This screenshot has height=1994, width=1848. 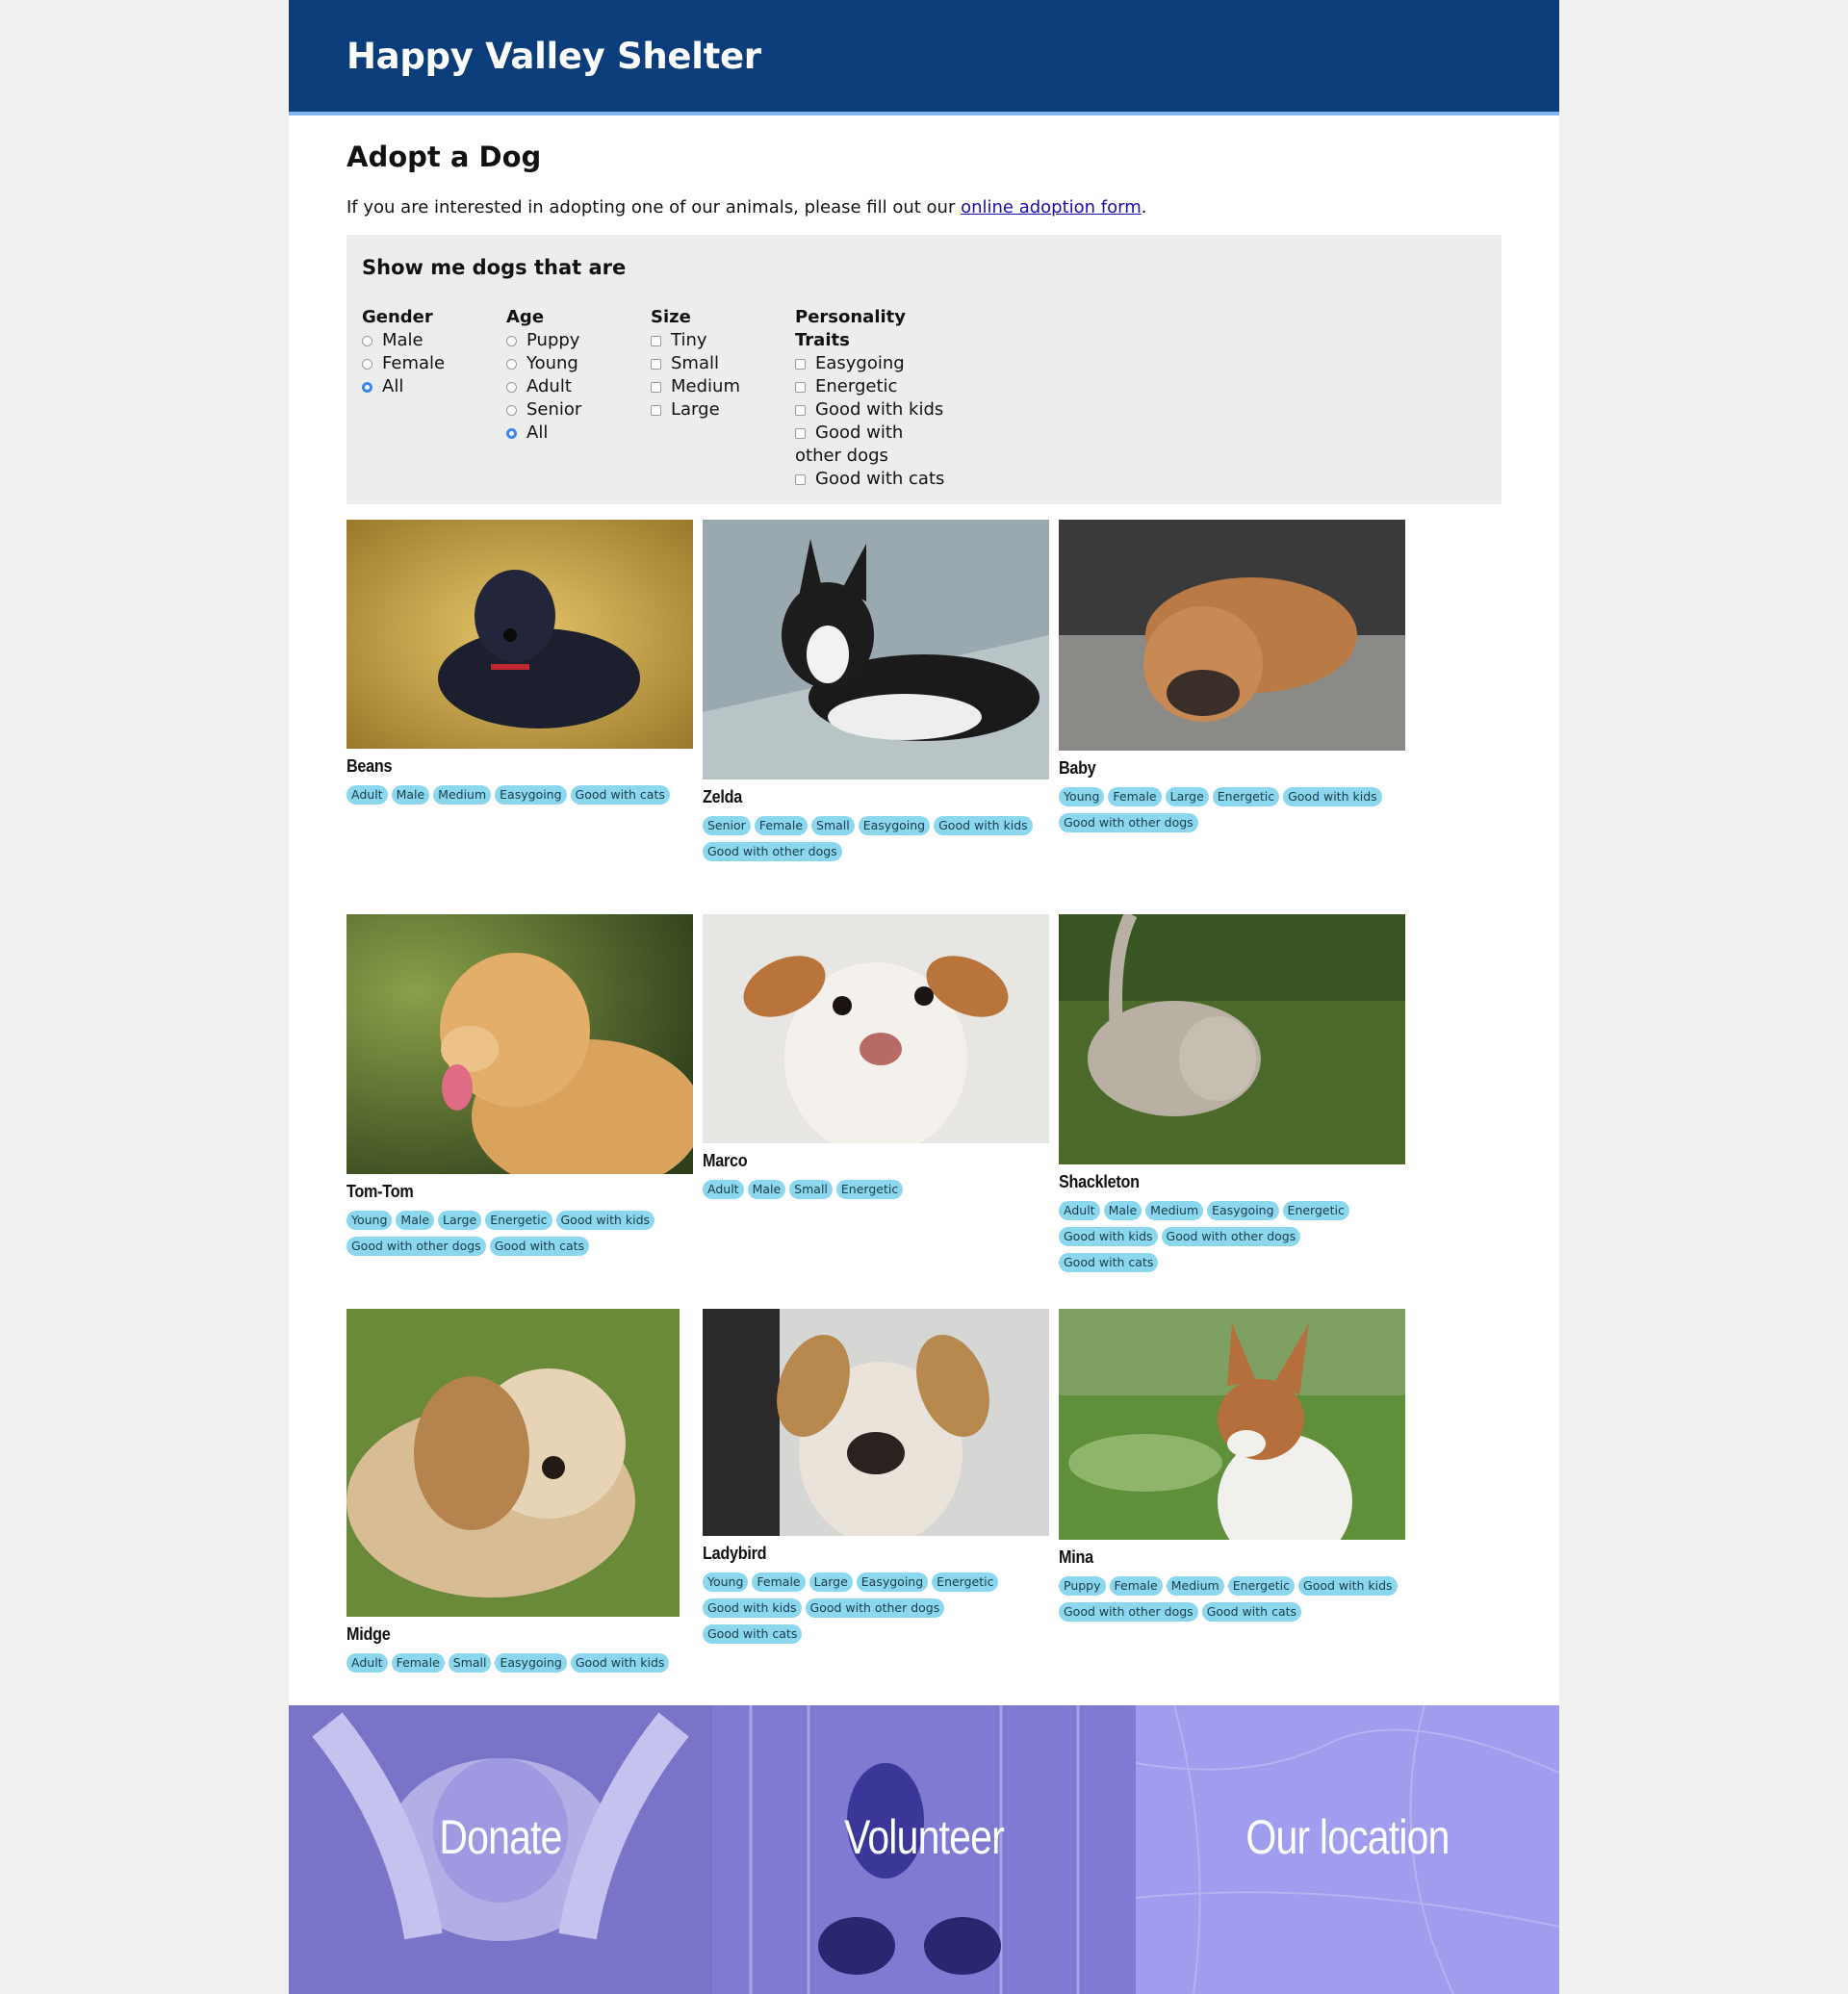 I want to click on volunteer-panel: Volunteer, so click(x=924, y=1850).